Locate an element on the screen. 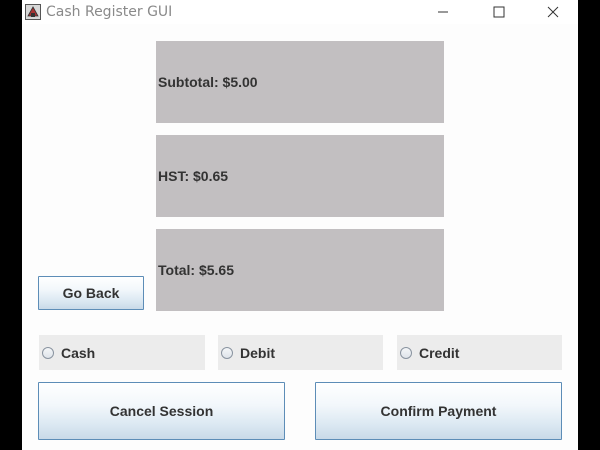  close-button is located at coordinates (553, 12).